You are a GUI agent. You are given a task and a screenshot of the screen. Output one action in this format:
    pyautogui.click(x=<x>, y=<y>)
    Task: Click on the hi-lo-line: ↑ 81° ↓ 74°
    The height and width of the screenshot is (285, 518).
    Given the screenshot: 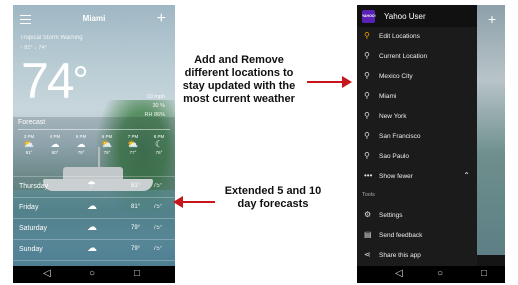 What is the action you would take?
    pyautogui.click(x=33, y=48)
    